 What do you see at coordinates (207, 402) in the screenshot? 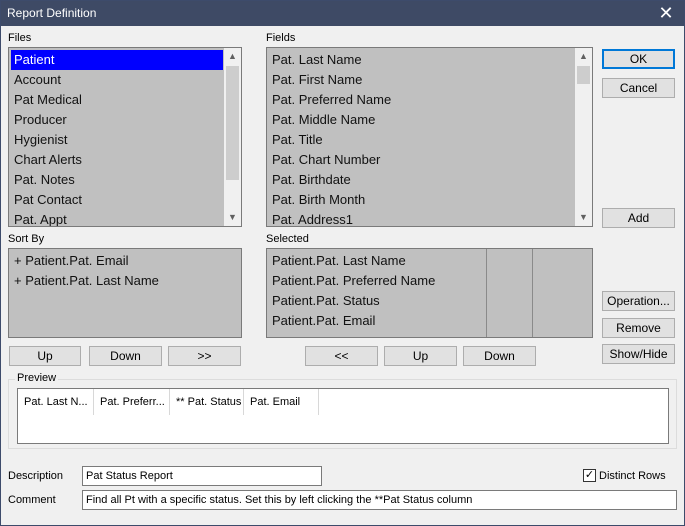
I see `preview-column-header: ** Pat. Status` at bounding box center [207, 402].